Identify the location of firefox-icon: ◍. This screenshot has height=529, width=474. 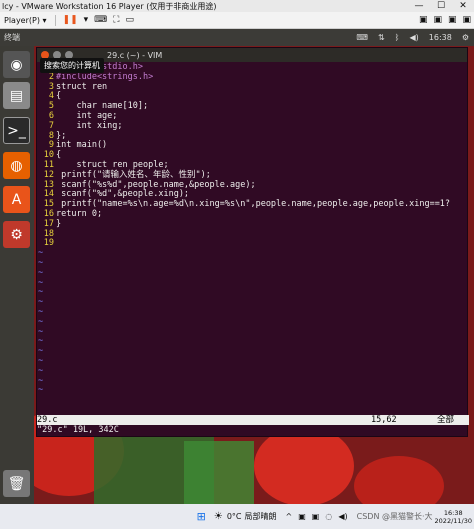
(16, 165).